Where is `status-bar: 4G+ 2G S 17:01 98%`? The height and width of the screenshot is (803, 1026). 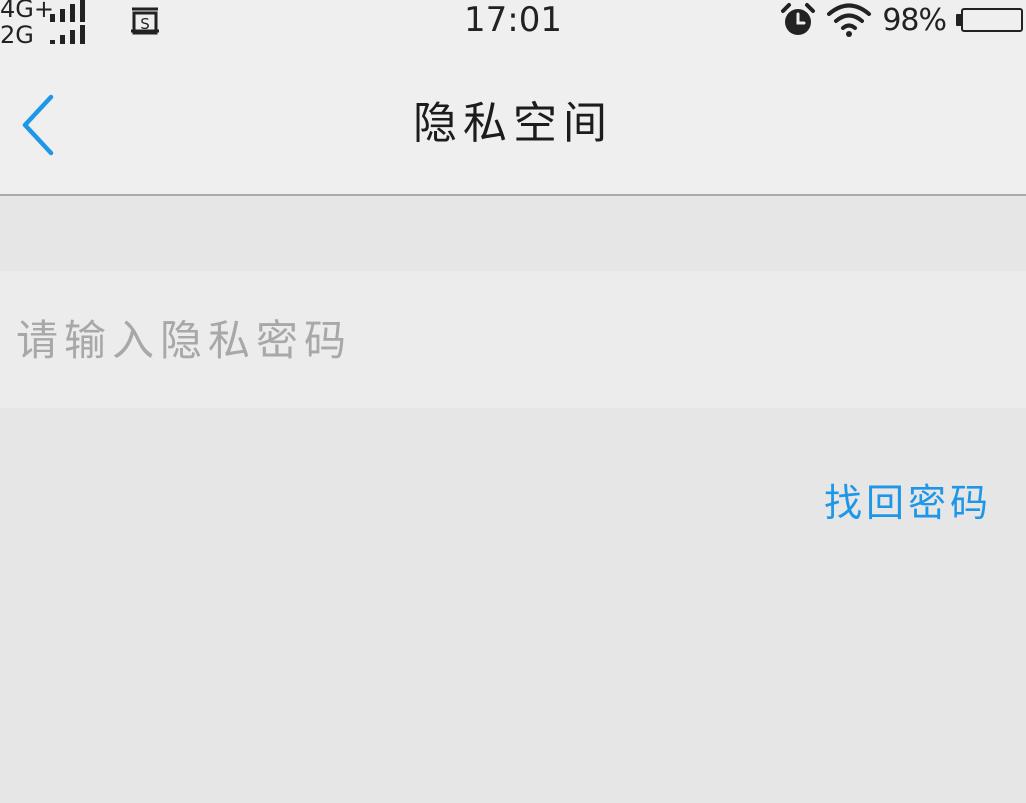 status-bar: 4G+ 2G S 17:01 98% is located at coordinates (513, 24).